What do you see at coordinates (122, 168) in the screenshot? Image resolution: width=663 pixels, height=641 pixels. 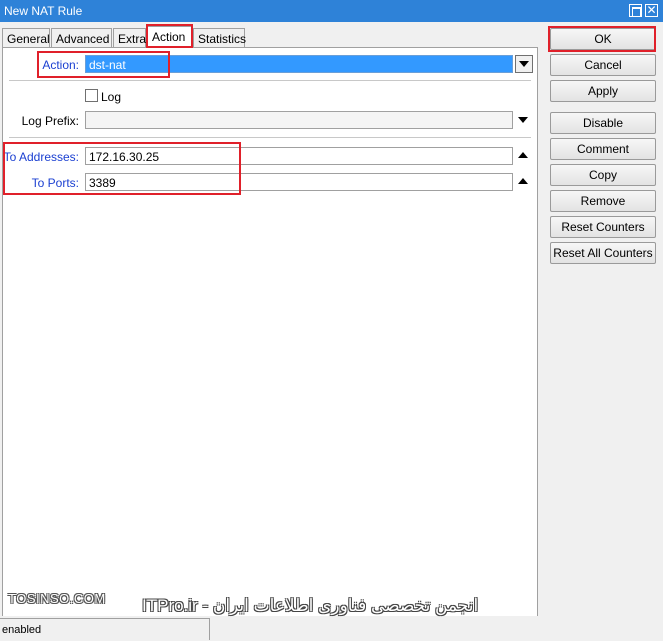 I see `highlight-to-fields` at bounding box center [122, 168].